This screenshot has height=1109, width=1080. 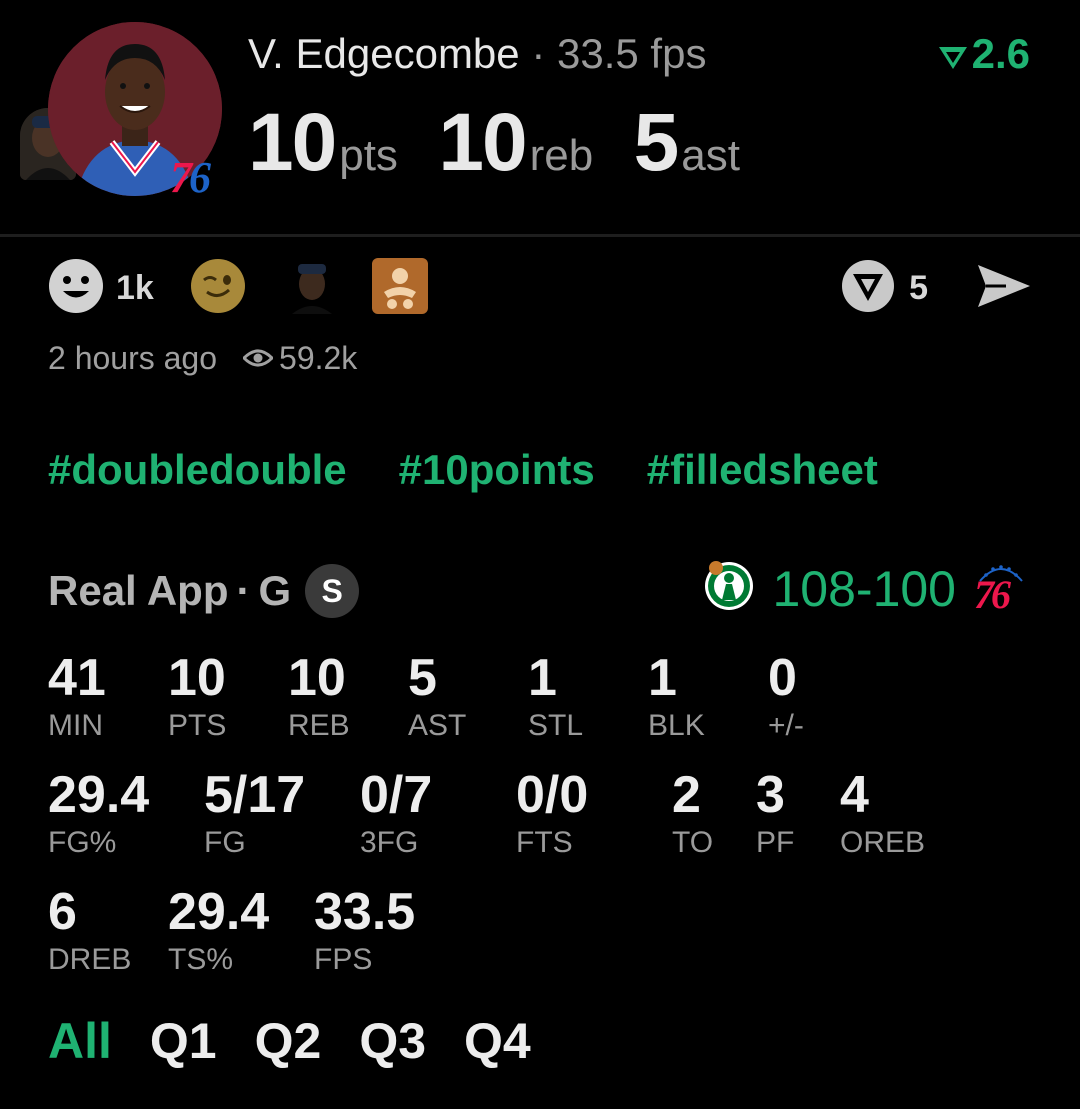 I want to click on headline-points-unit: pts, so click(x=368, y=155).